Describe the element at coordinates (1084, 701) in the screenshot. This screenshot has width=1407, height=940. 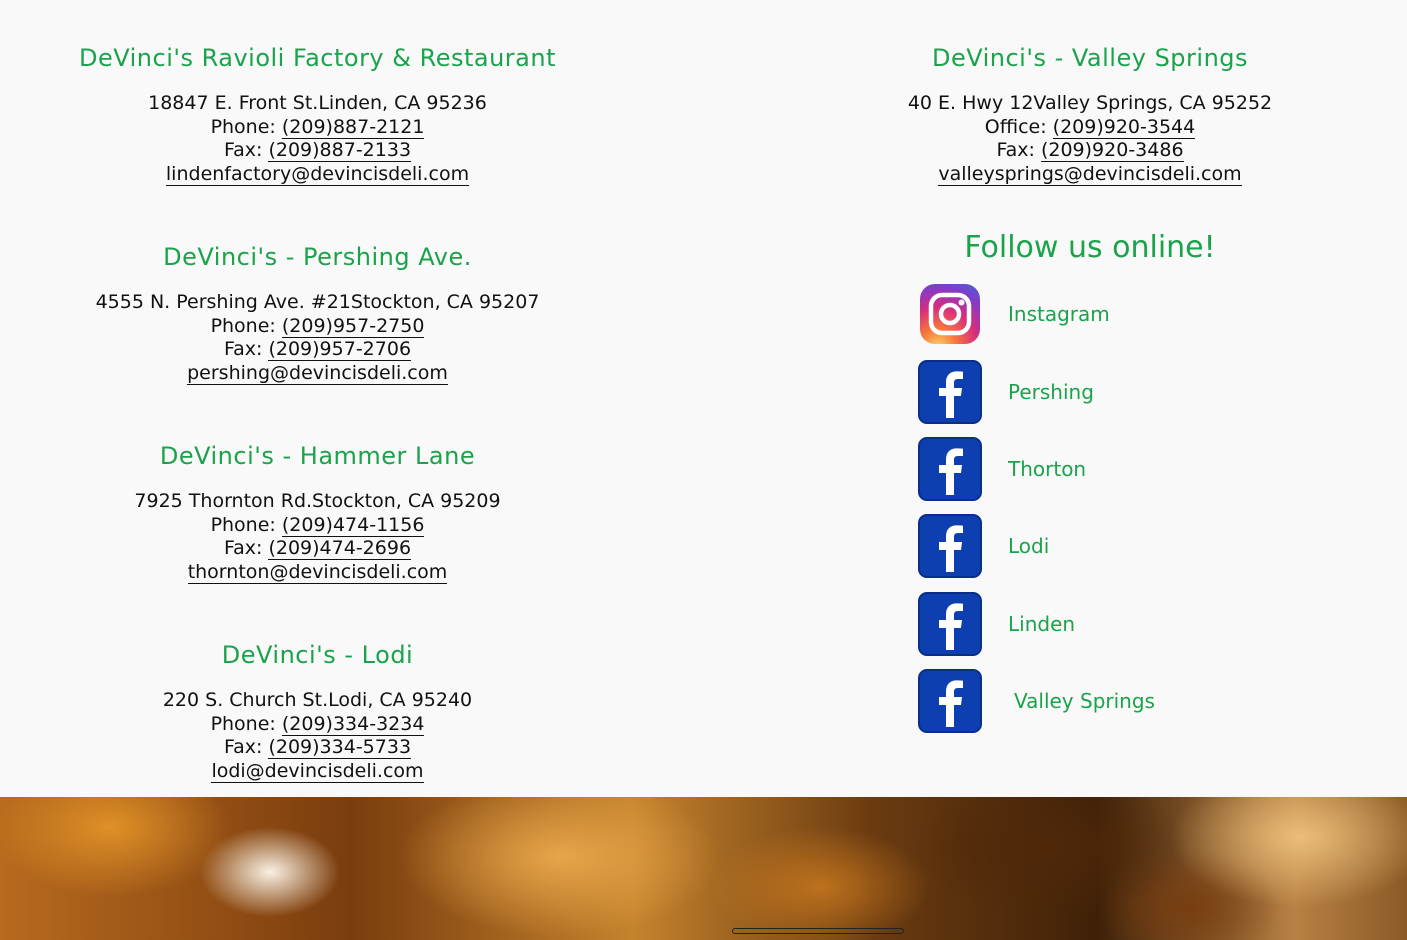
I see `social-label: Valley Springs` at that location.